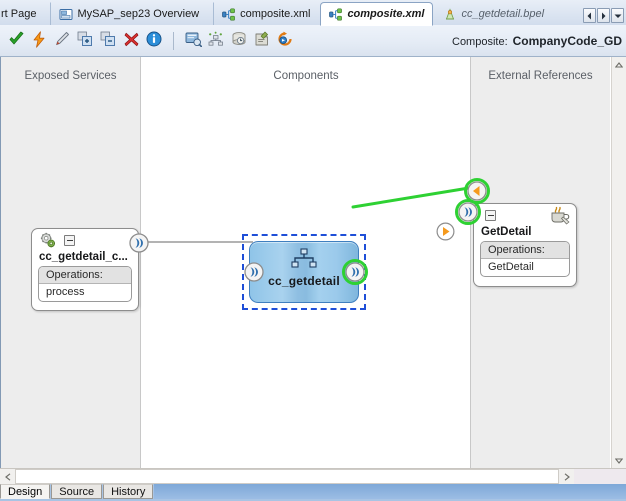  I want to click on policy-button, so click(262, 41).